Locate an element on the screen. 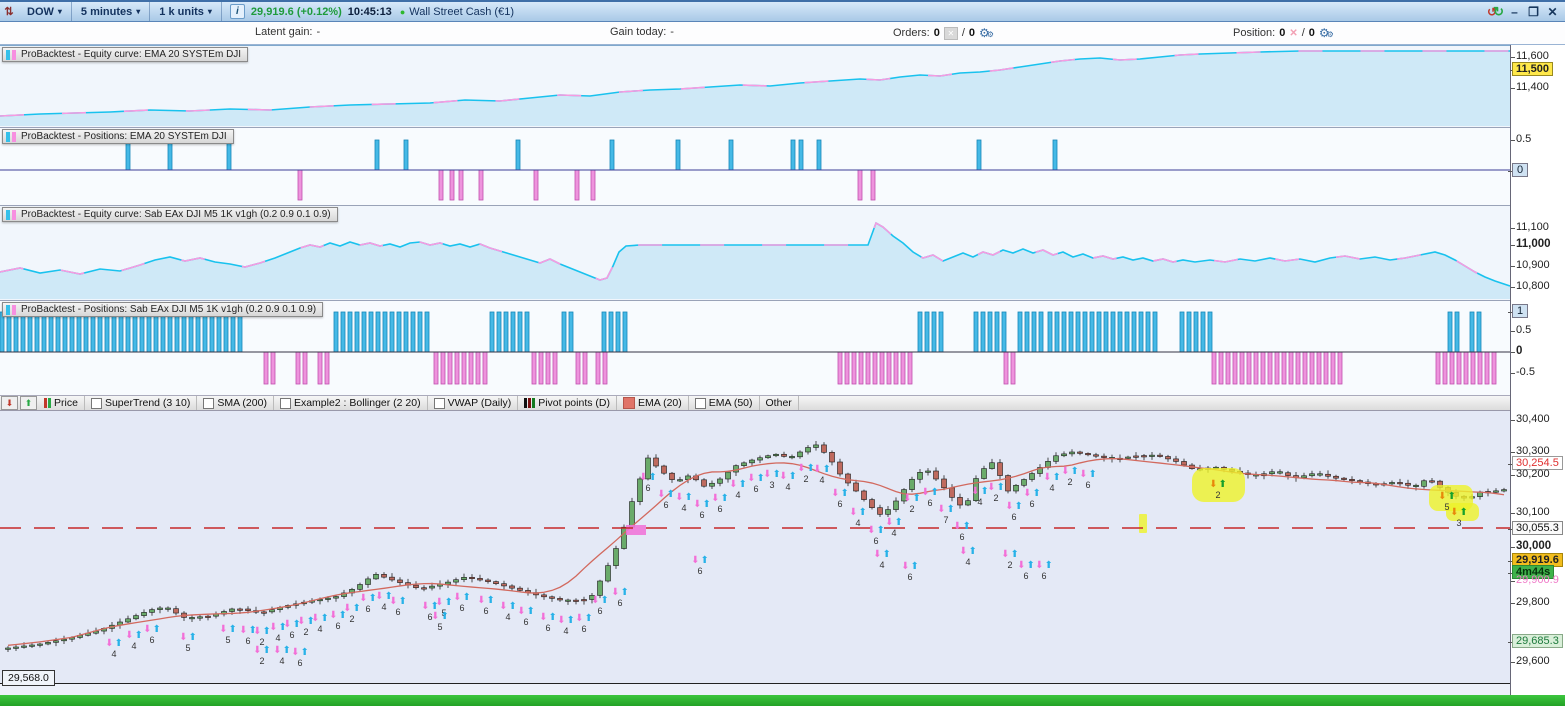 The height and width of the screenshot is (706, 1565). symbol-dropdown: DOW ▾ is located at coordinates (45, 11).